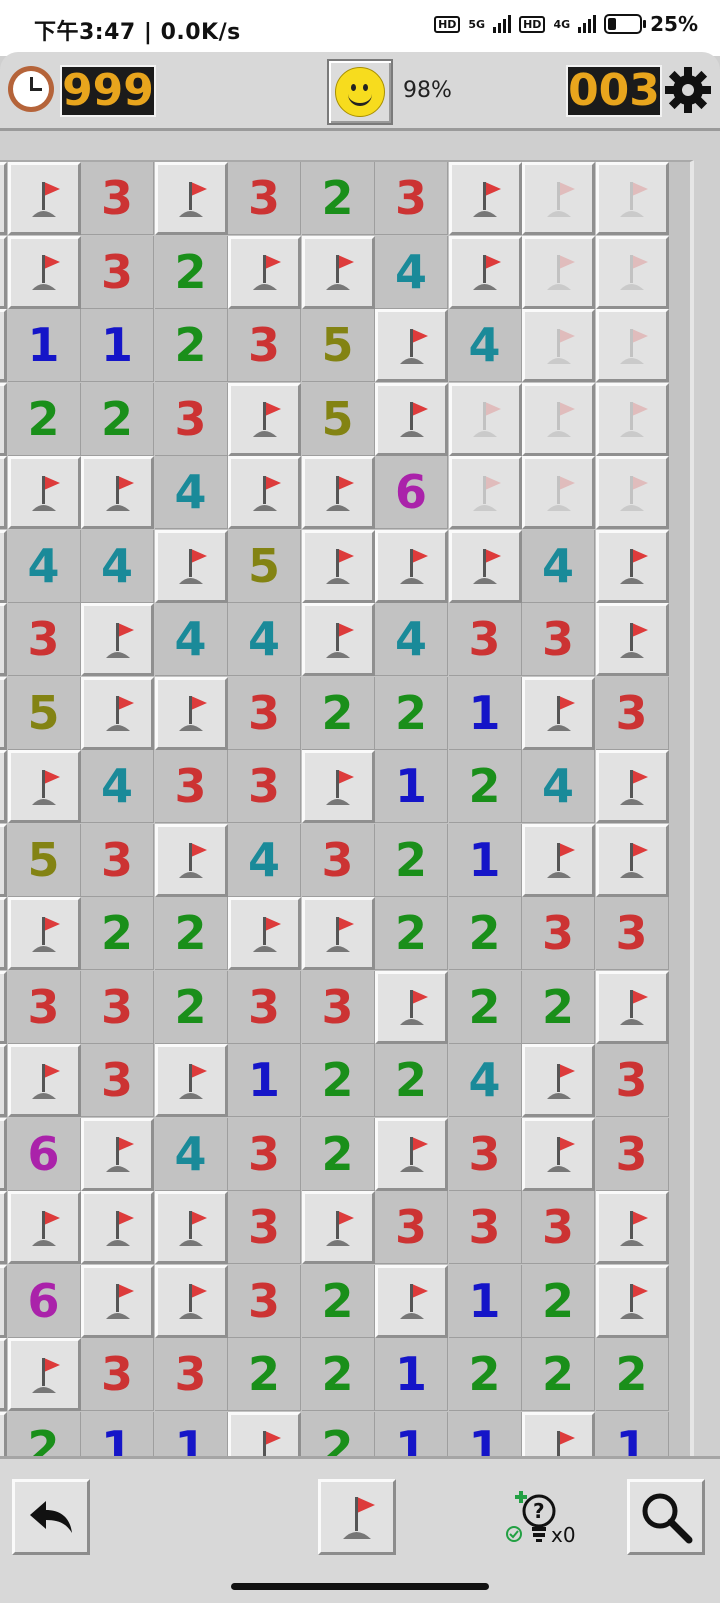 Image resolution: width=720 pixels, height=1603 pixels. I want to click on settings-gear-icon, so click(688, 90).